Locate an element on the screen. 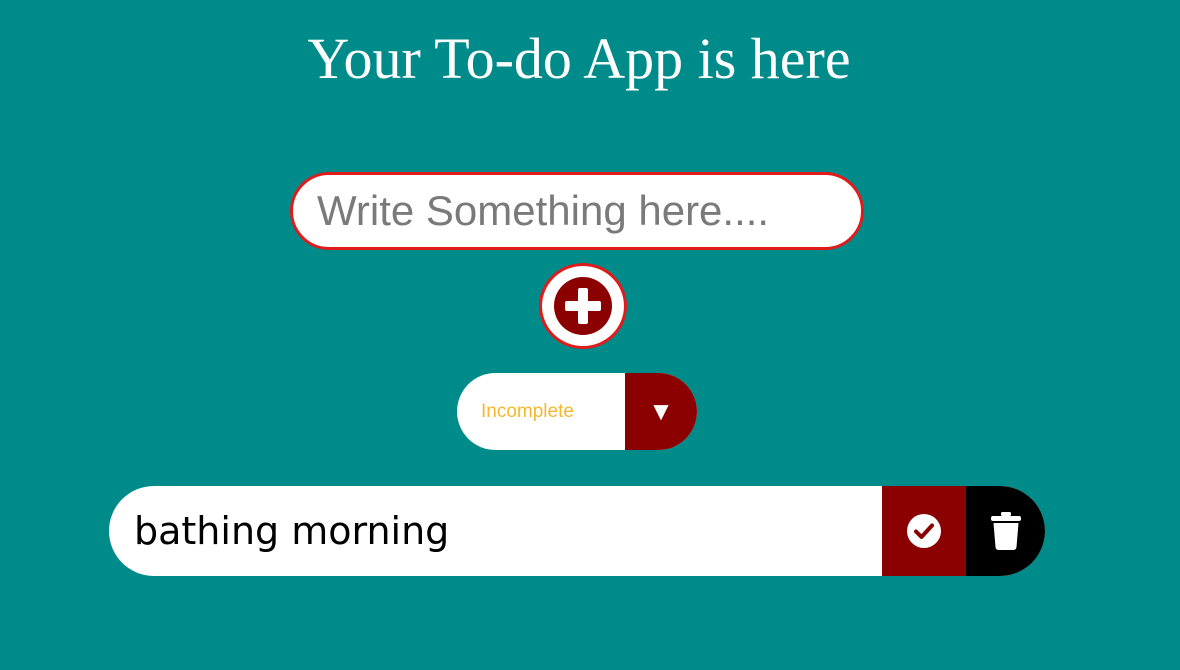  trash-icon is located at coordinates (1005, 531).